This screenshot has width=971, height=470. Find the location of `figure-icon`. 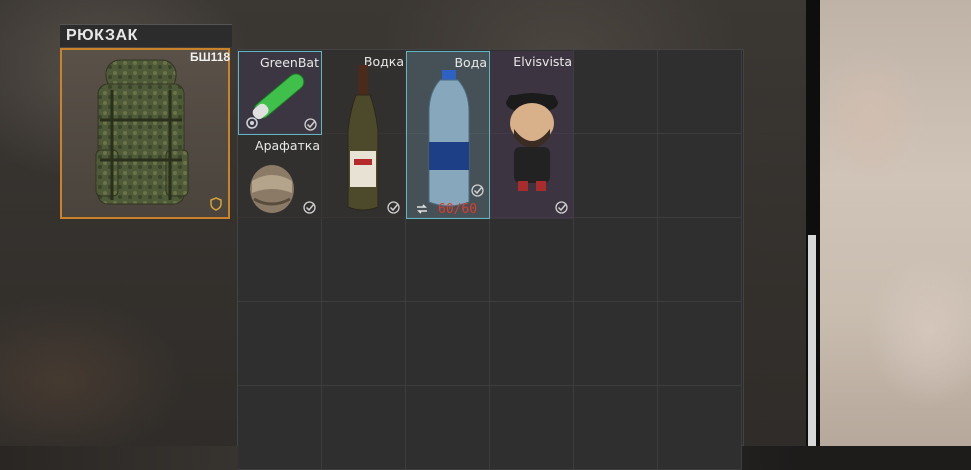

figure-icon is located at coordinates (532, 142).